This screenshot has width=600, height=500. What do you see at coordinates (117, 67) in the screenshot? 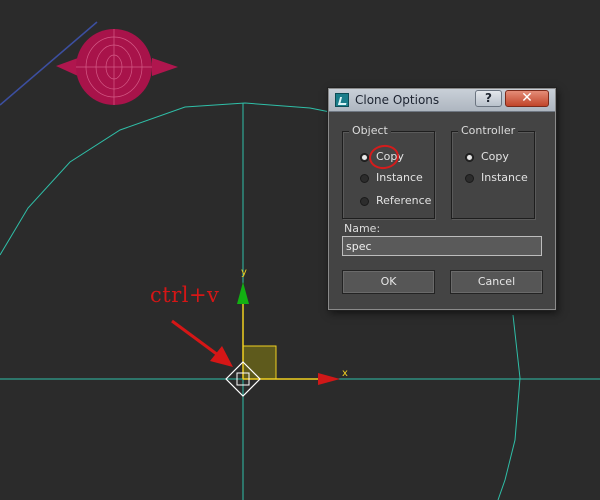
I see `scene-object` at bounding box center [117, 67].